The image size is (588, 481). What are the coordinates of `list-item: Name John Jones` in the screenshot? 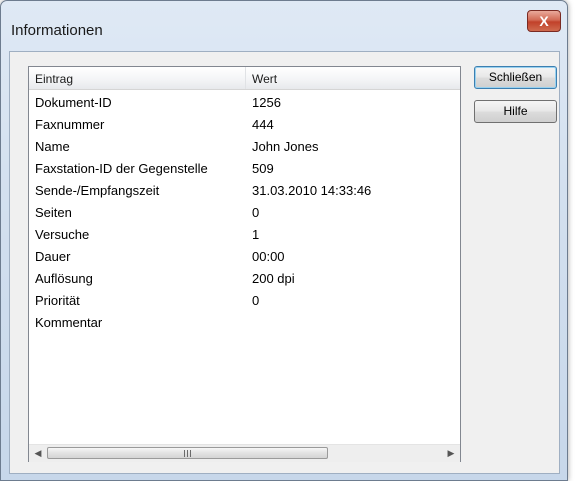 It's located at (244, 146).